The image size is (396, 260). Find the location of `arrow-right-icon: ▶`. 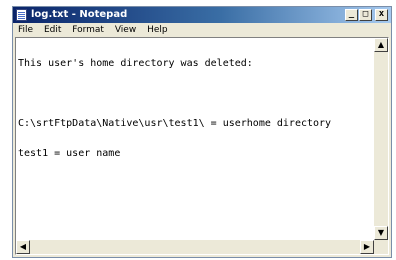

arrow-right-icon: ▶ is located at coordinates (367, 247).